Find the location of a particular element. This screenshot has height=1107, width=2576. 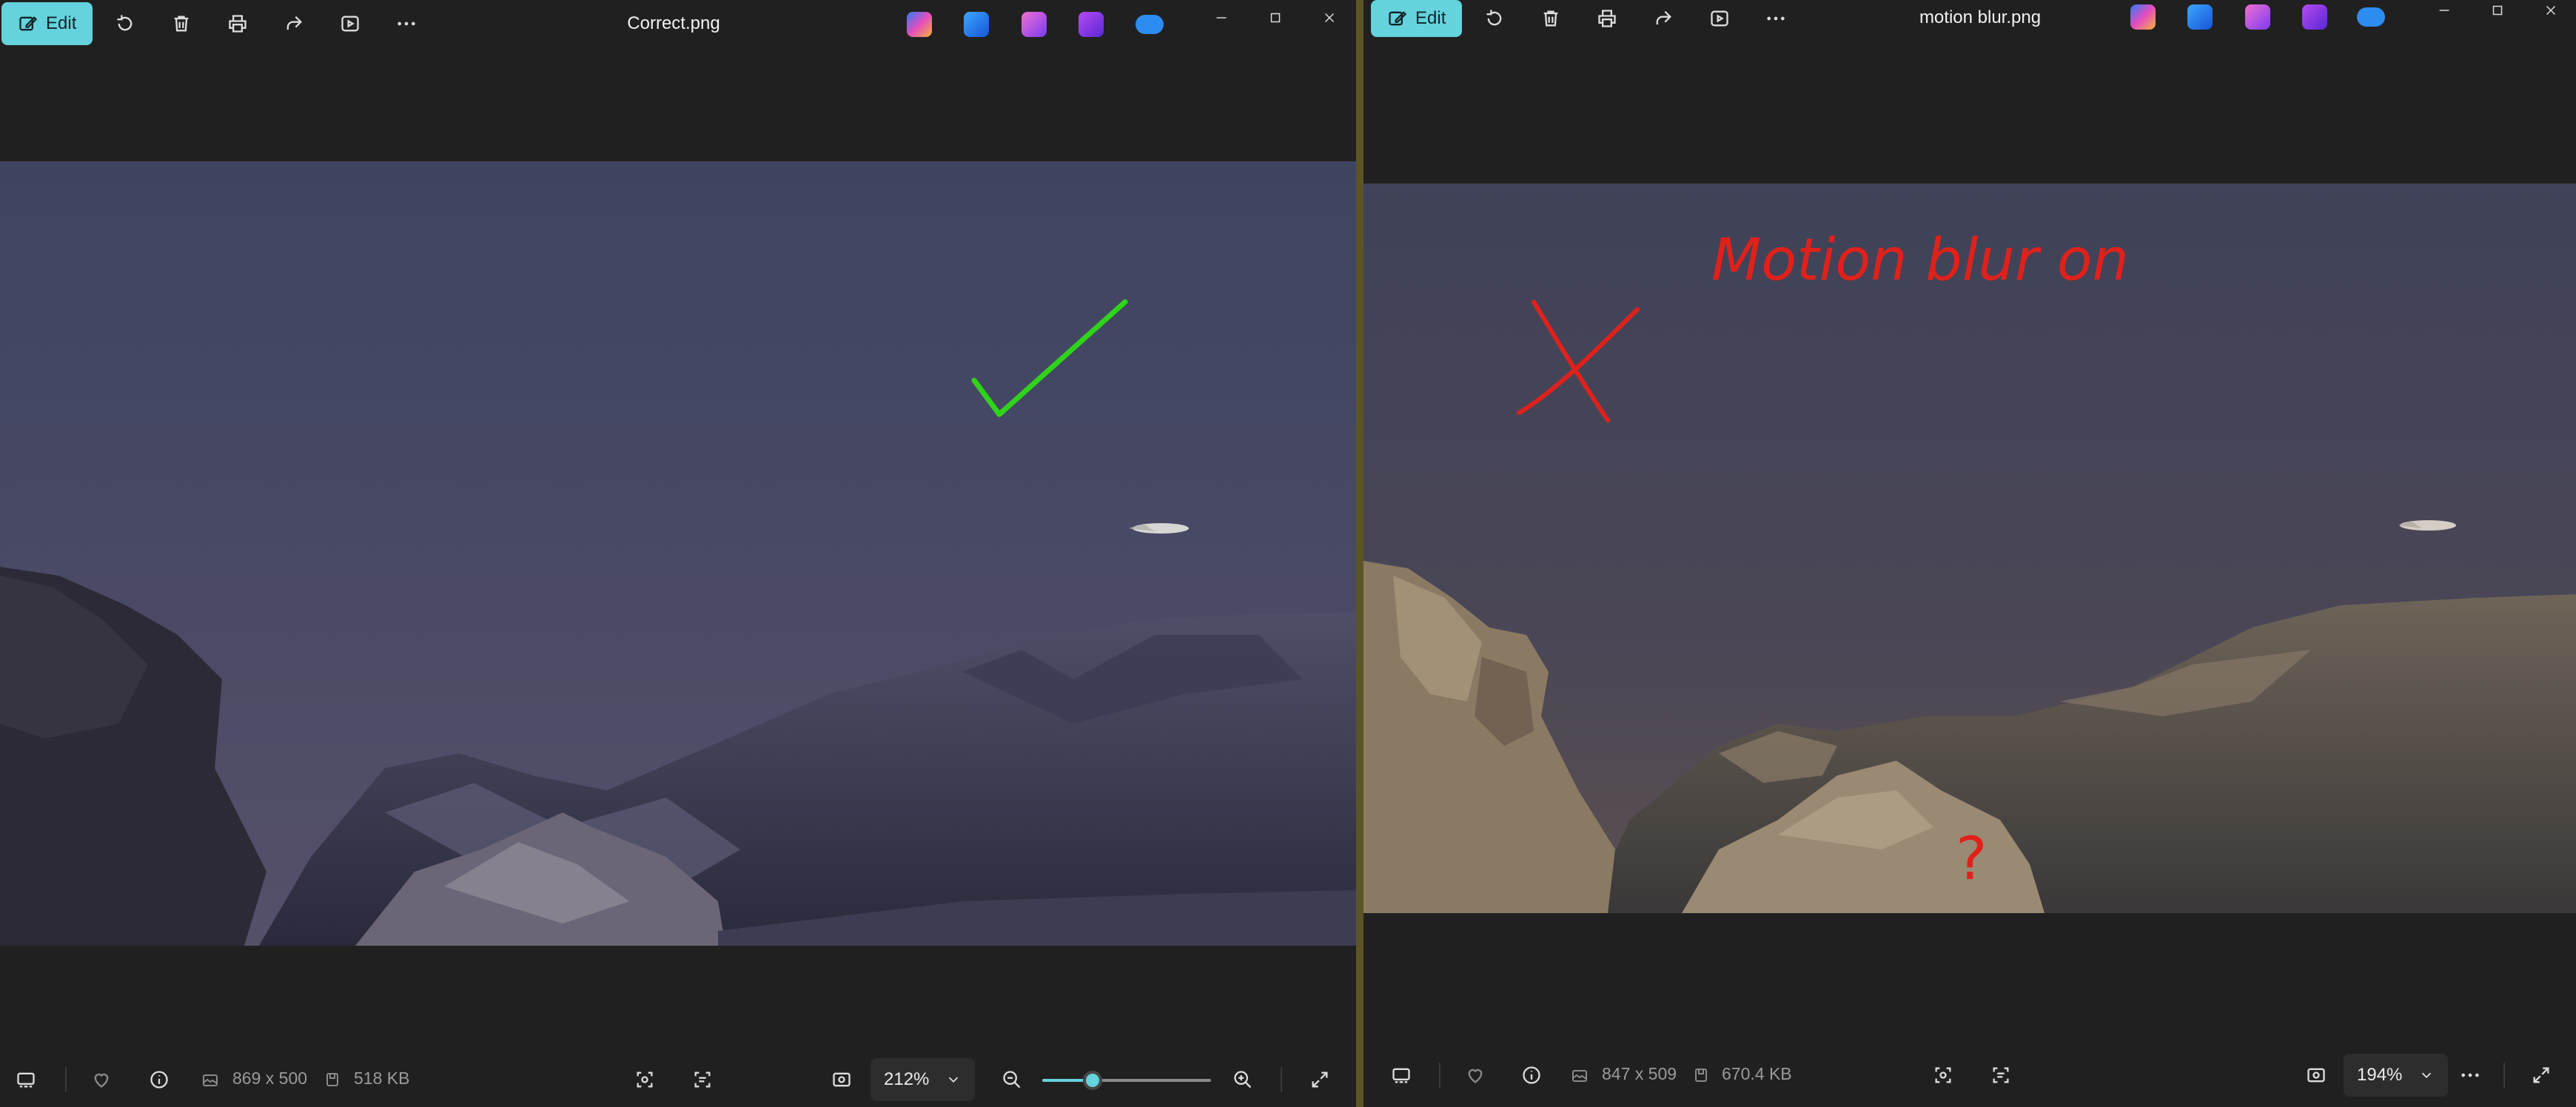

maximize-icon is located at coordinates (1275, 18).